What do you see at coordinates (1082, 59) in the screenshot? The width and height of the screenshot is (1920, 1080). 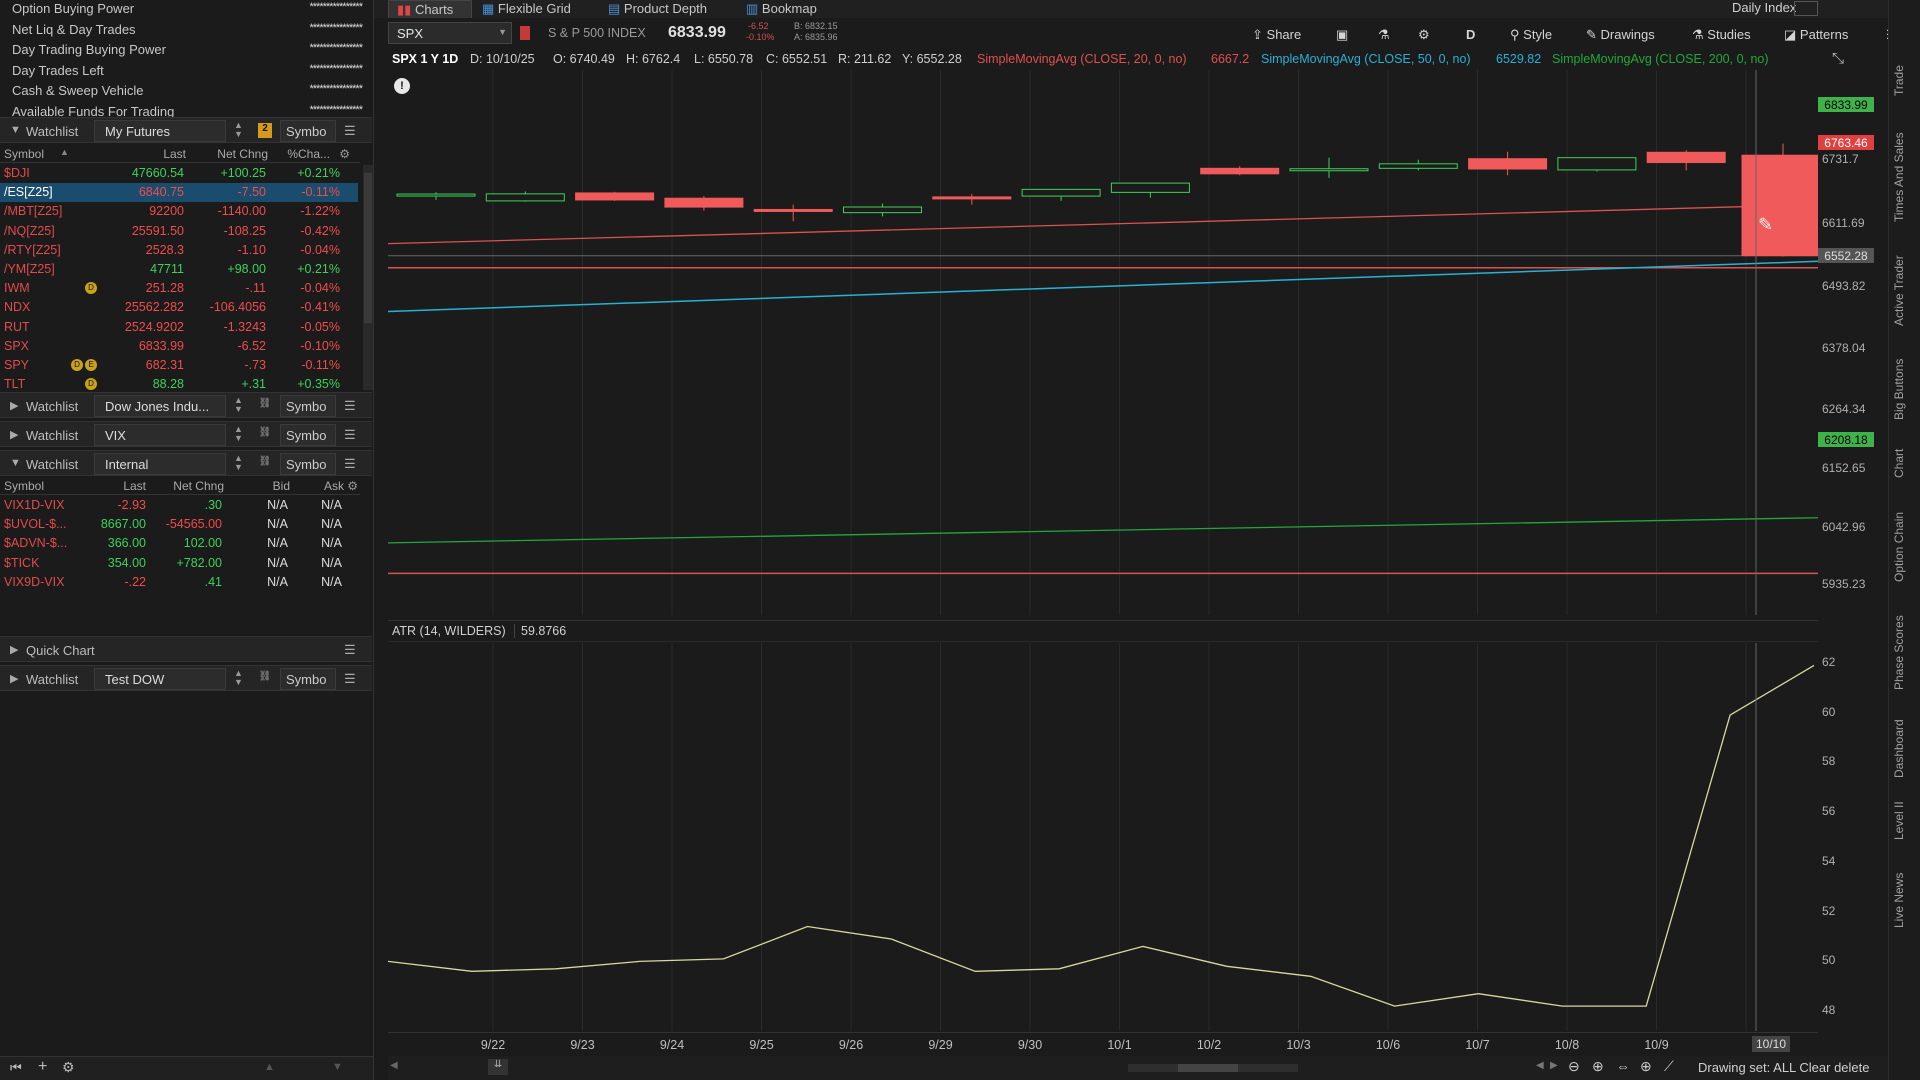 I see `sma20-label: SimpleMovingAvg (CLOSE, 20, 0, no)` at bounding box center [1082, 59].